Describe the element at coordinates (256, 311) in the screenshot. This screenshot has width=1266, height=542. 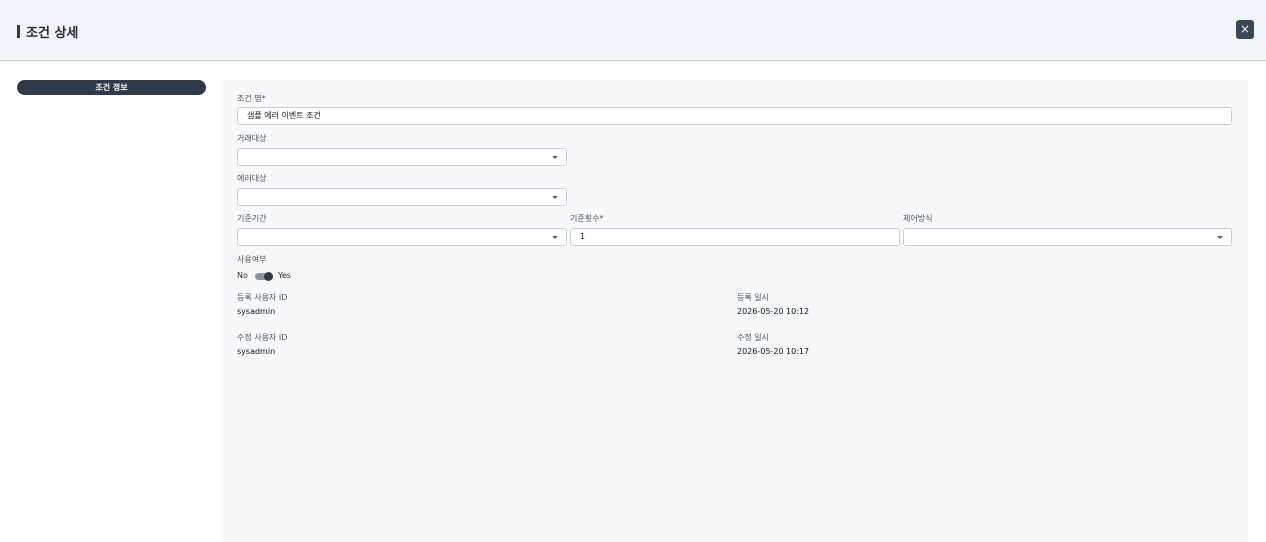
I see `reg-user-value: sysadmin` at that location.